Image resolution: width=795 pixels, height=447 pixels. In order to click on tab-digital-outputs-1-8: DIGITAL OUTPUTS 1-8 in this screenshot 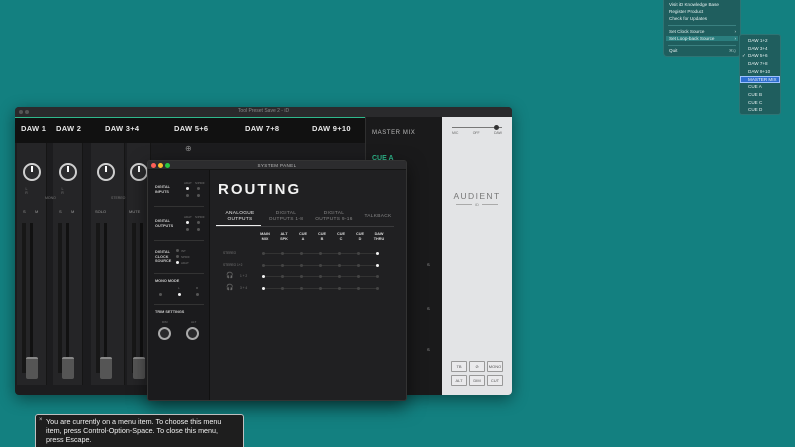, I will do `click(286, 216)`.